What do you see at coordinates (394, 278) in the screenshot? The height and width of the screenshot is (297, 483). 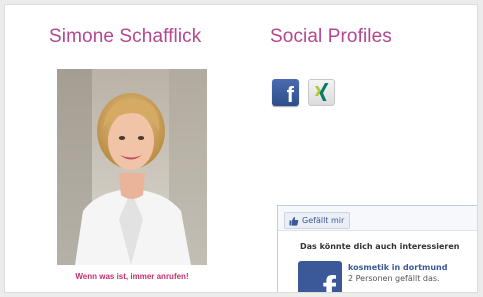 I see `facebook-likes-count: 2 Personen gefällt das.` at bounding box center [394, 278].